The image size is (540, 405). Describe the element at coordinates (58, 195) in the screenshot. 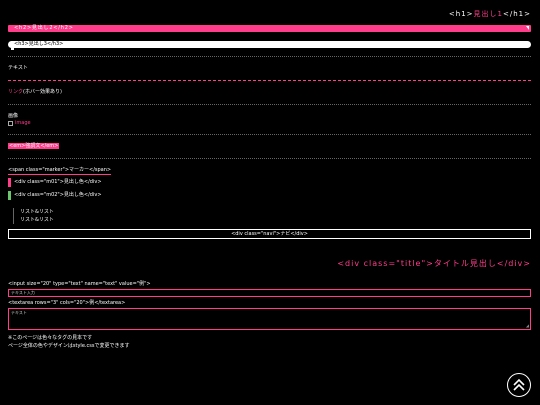

I see `m02-label: <div class="m02">見出し色</div>` at that location.